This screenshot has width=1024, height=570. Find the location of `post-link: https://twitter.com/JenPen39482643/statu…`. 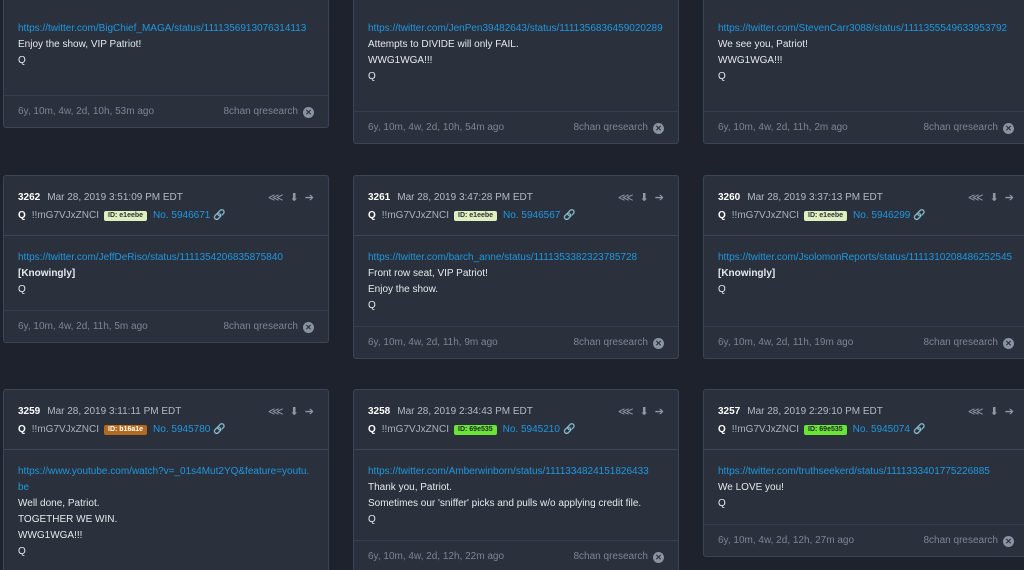

post-link: https://twitter.com/JenPen39482643/statu… is located at coordinates (516, 29).